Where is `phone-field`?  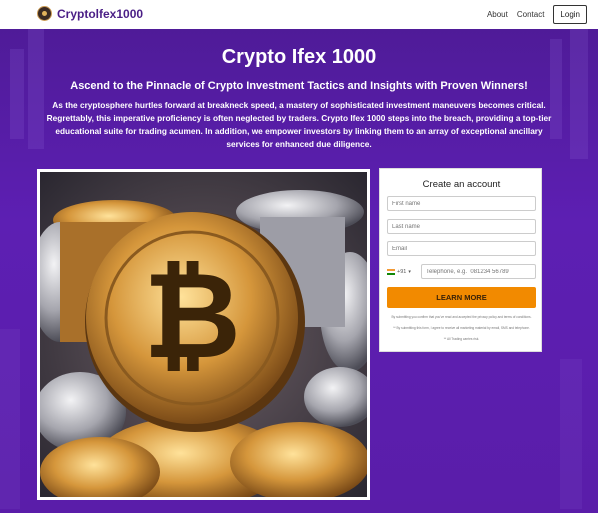 phone-field is located at coordinates (478, 271).